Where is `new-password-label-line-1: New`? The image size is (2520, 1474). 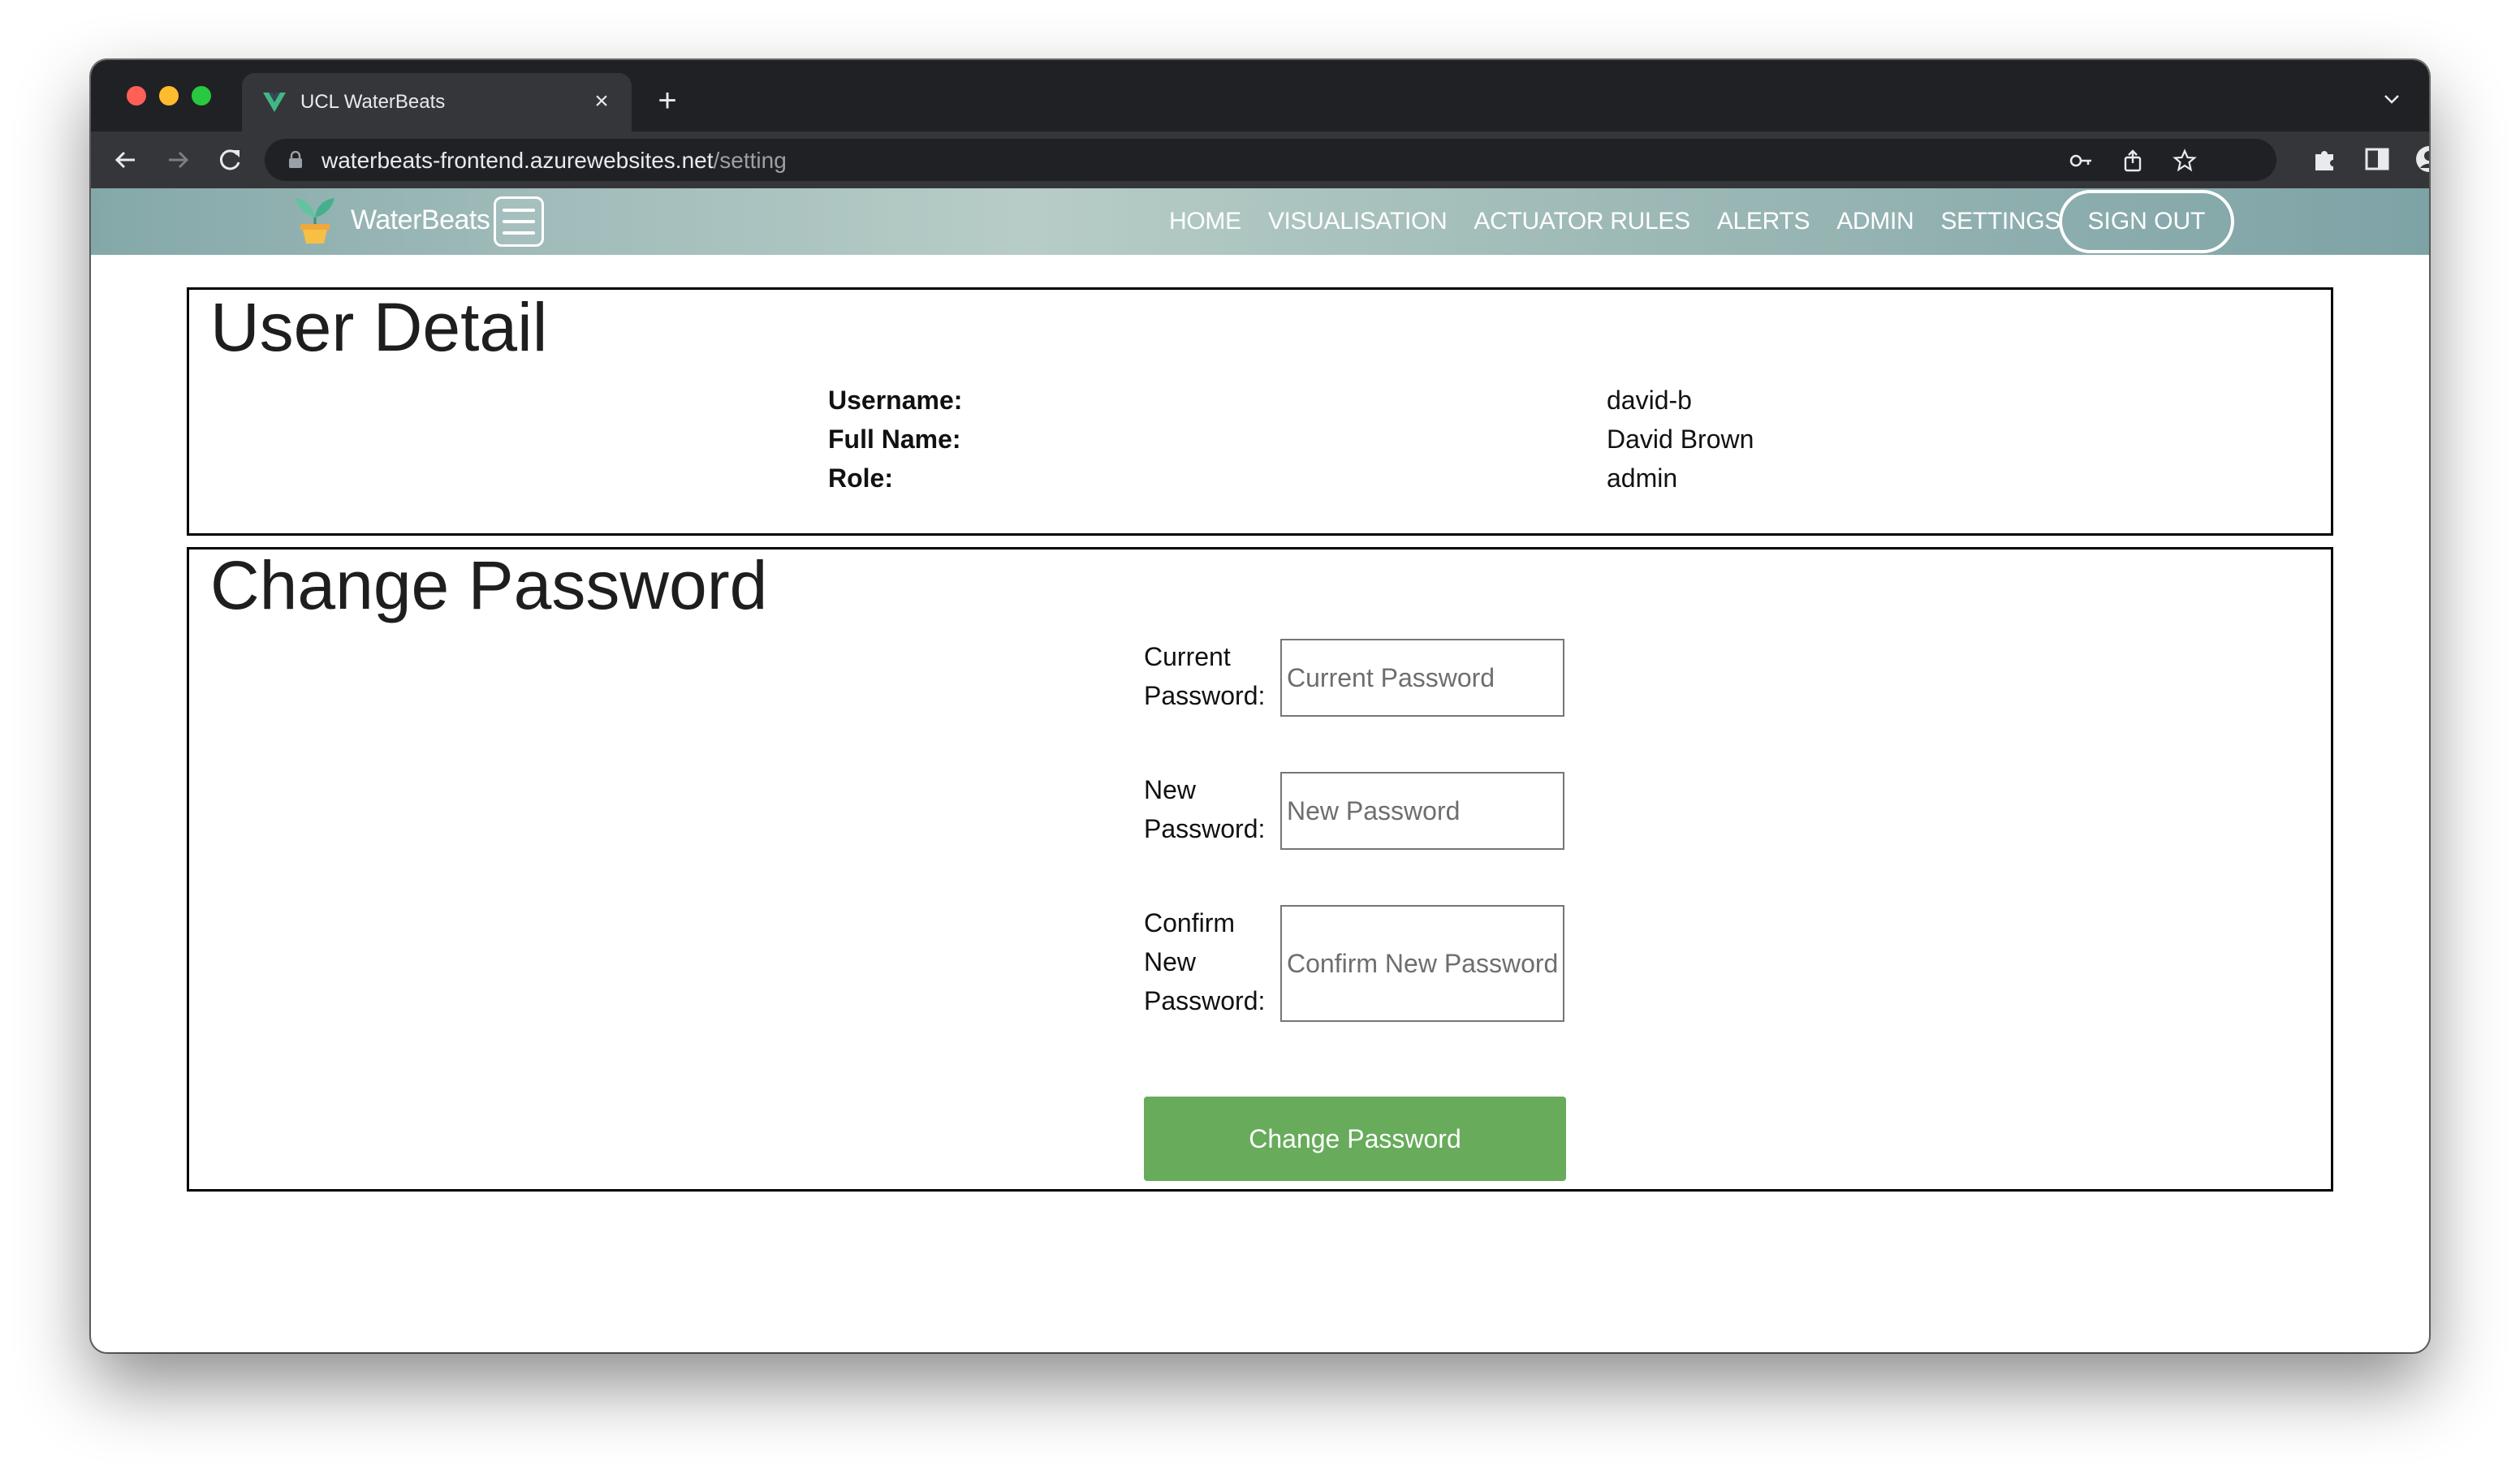
new-password-label-line-1: New is located at coordinates (1170, 789).